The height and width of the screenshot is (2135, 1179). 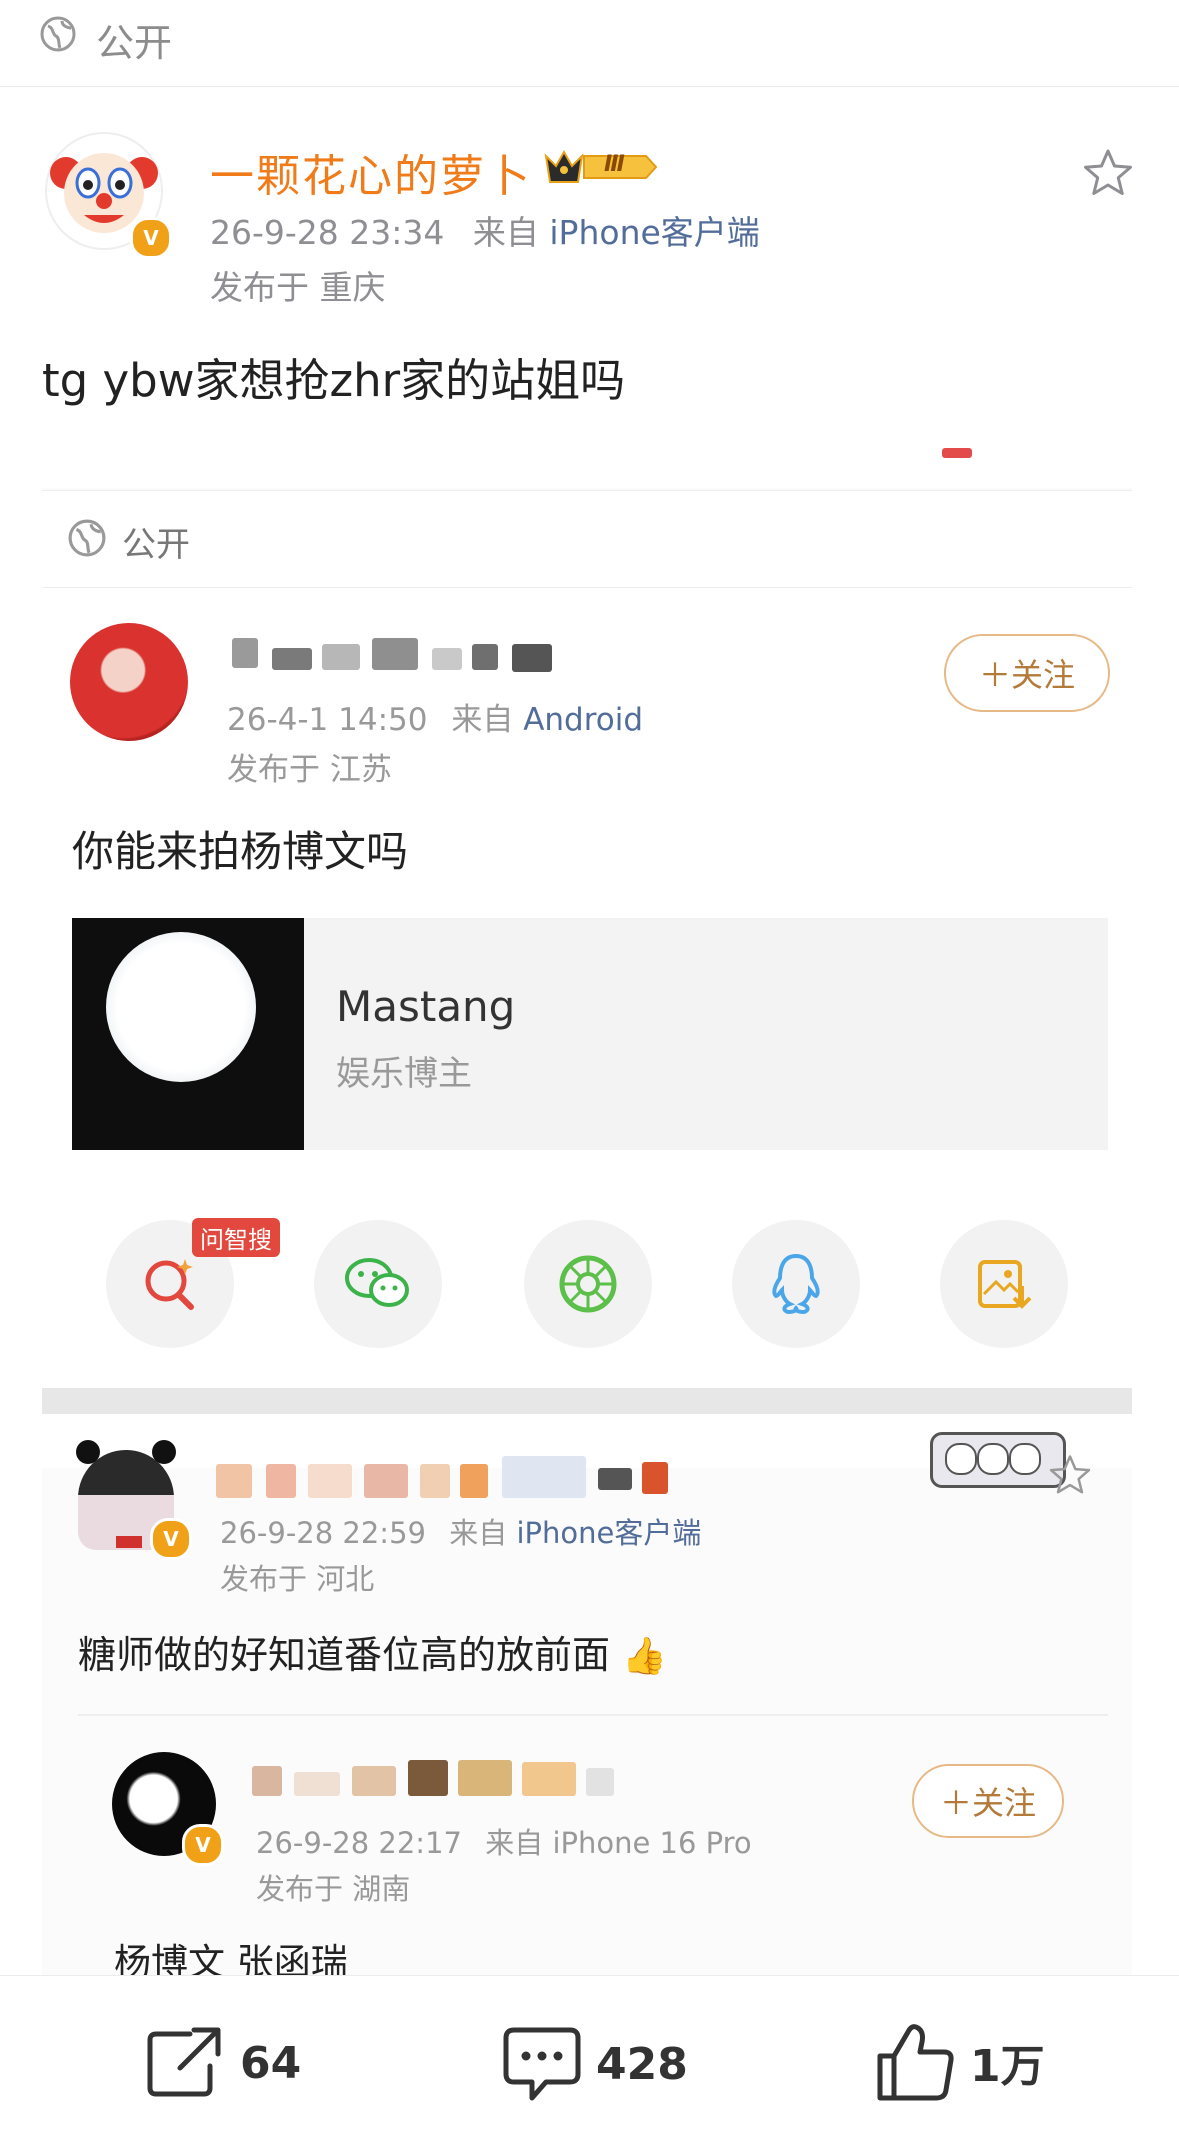 I want to click on fan-badge, so click(x=998, y=1460).